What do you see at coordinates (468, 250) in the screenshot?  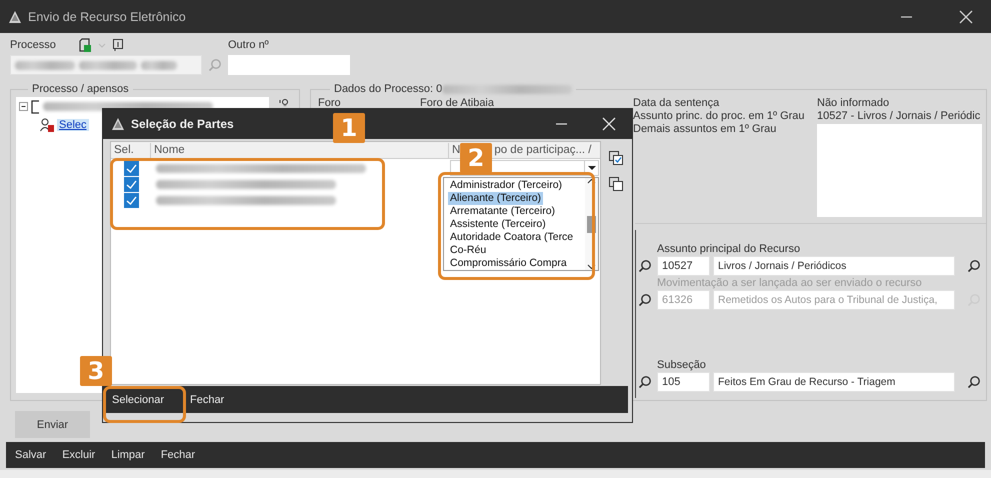 I see `dropdown-option: Co-Réu` at bounding box center [468, 250].